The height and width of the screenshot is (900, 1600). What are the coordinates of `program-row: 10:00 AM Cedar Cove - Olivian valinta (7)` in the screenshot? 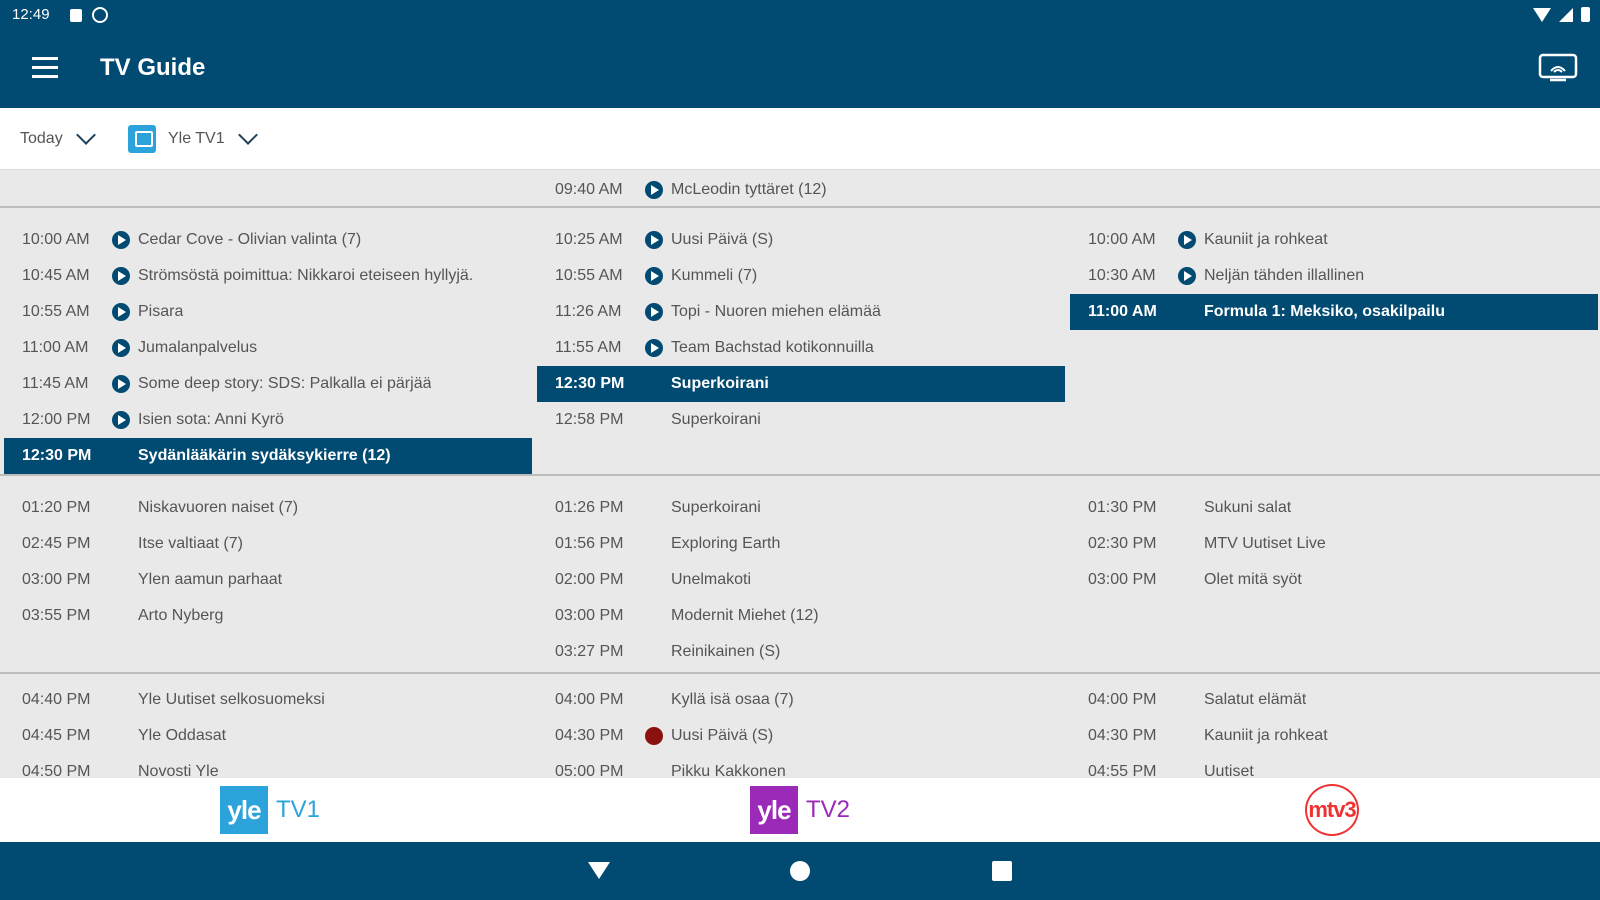 It's located at (268, 240).